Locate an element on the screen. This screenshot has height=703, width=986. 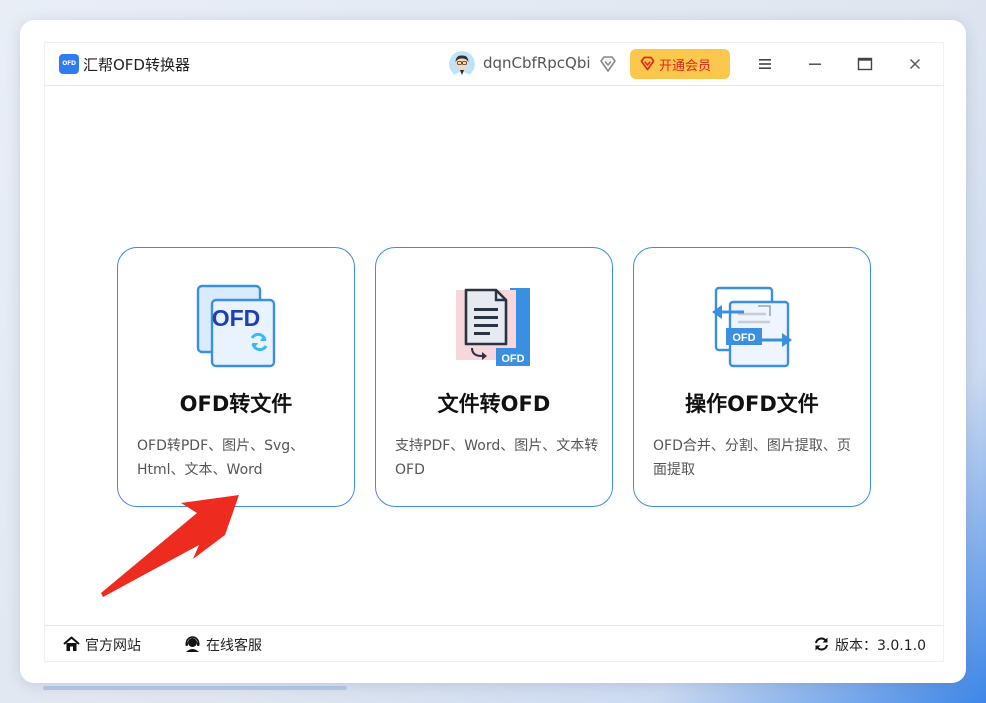
close-button is located at coordinates (915, 64).